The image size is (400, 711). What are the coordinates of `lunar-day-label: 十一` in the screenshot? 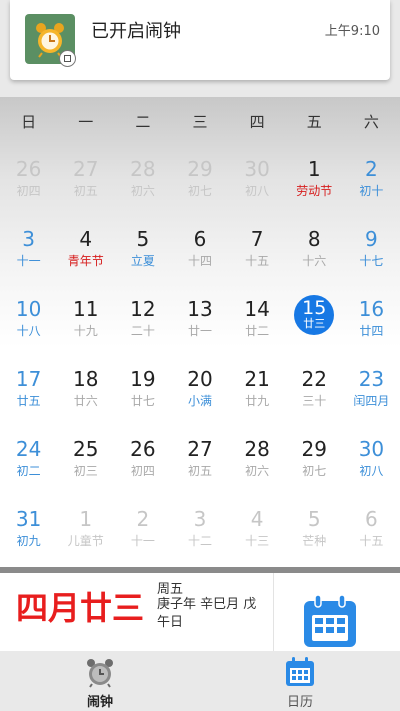 It's located at (142, 541).